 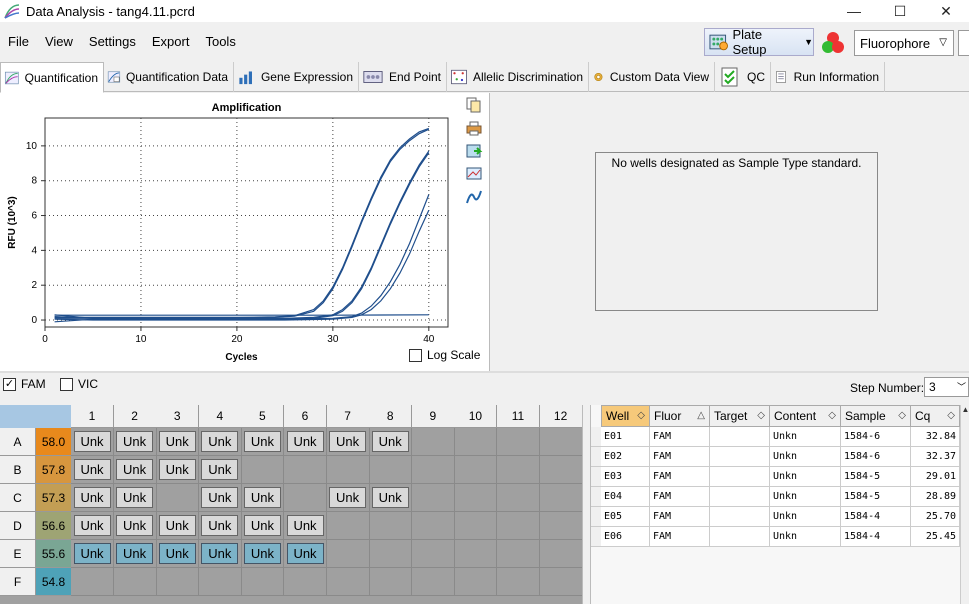 I want to click on well-e6: Unk, so click(x=305, y=554).